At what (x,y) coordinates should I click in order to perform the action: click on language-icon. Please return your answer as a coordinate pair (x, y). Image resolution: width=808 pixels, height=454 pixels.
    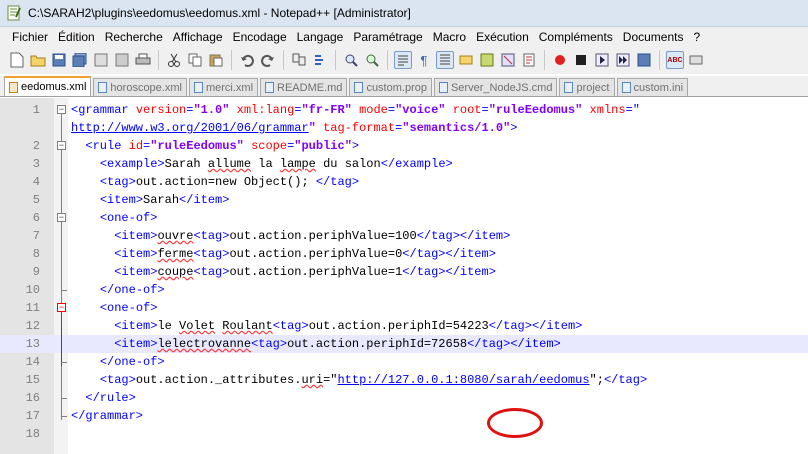
    Looking at the image, I should click on (487, 60).